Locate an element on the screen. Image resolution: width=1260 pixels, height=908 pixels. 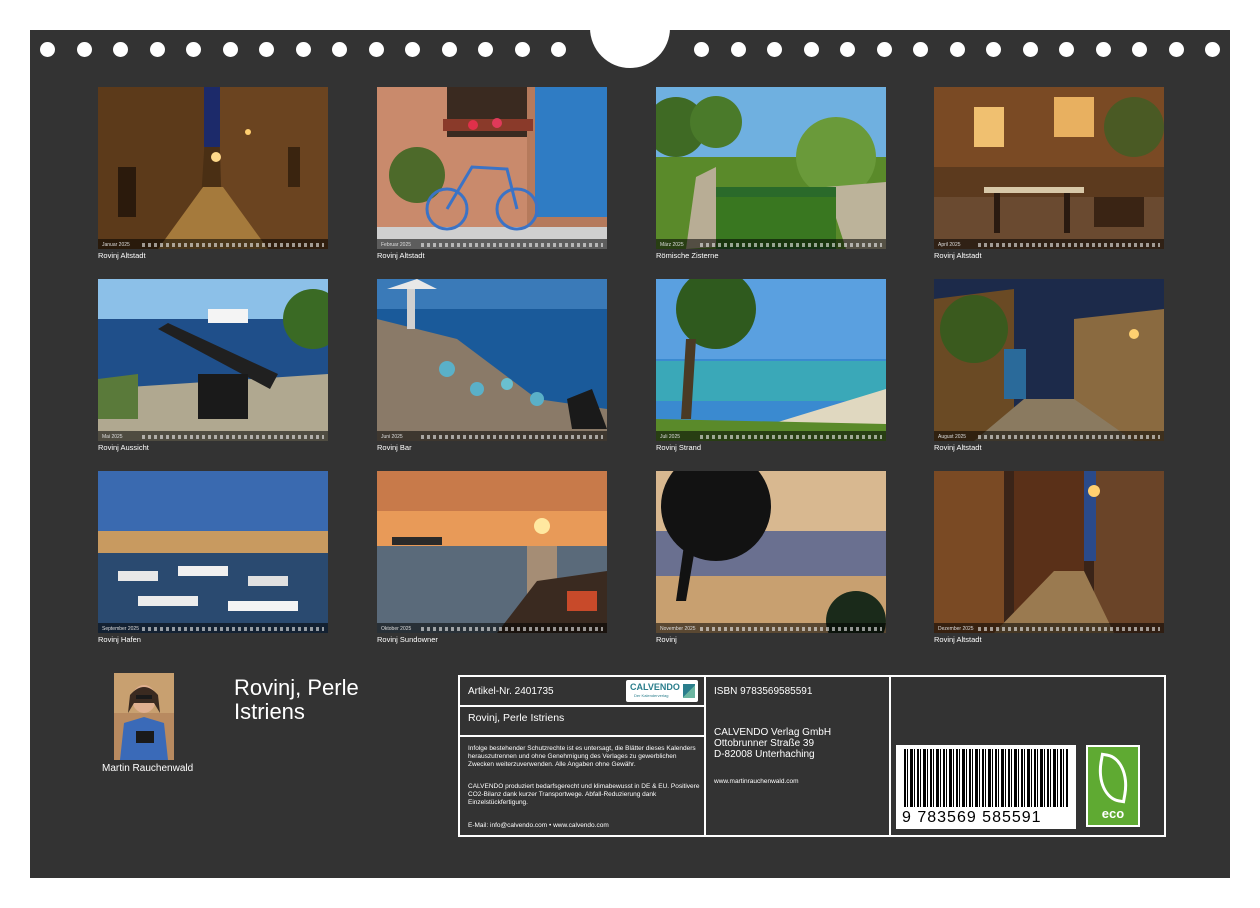
month-label: Mai 2025 is located at coordinates (112, 437).